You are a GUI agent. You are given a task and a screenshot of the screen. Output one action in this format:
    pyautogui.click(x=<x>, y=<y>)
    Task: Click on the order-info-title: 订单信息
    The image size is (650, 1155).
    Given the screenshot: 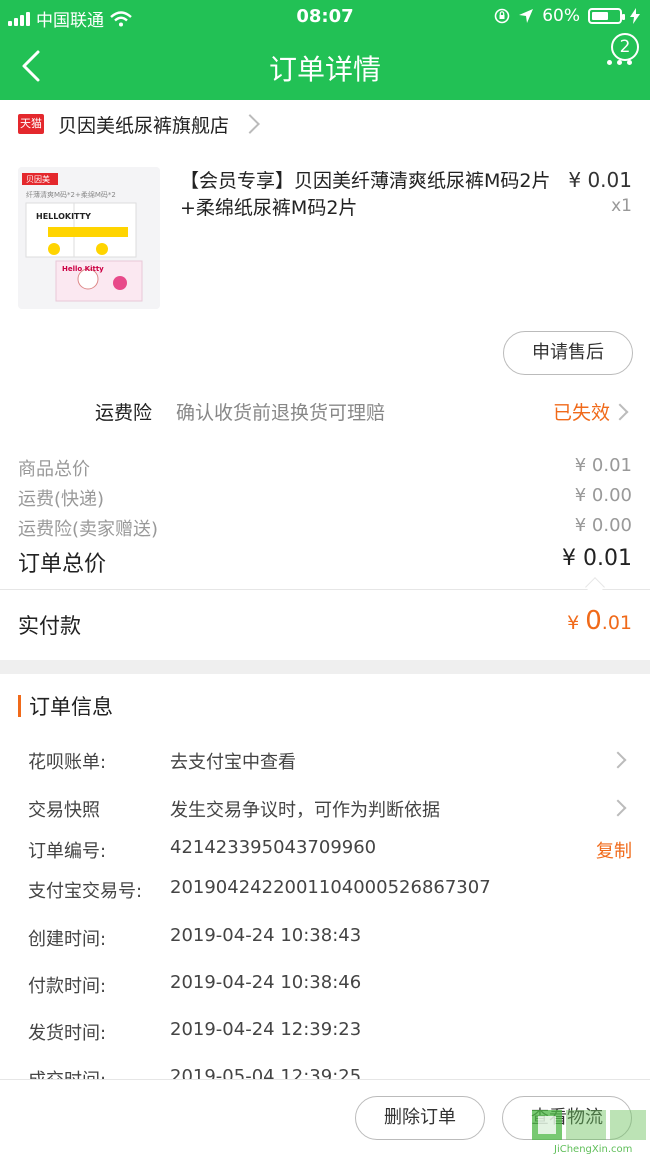 What is the action you would take?
    pyautogui.click(x=71, y=707)
    